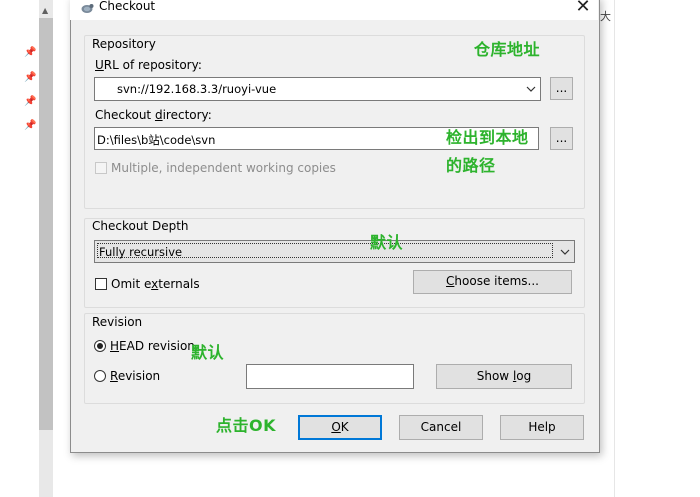  Describe the element at coordinates (152, 346) in the screenshot. I see `head-revision-label: HEAD revision` at that location.